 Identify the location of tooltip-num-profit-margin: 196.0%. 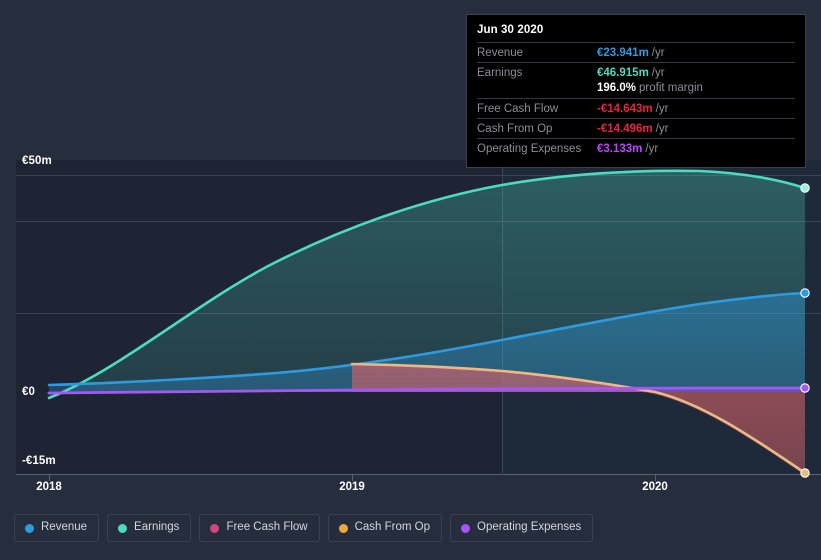
(617, 88).